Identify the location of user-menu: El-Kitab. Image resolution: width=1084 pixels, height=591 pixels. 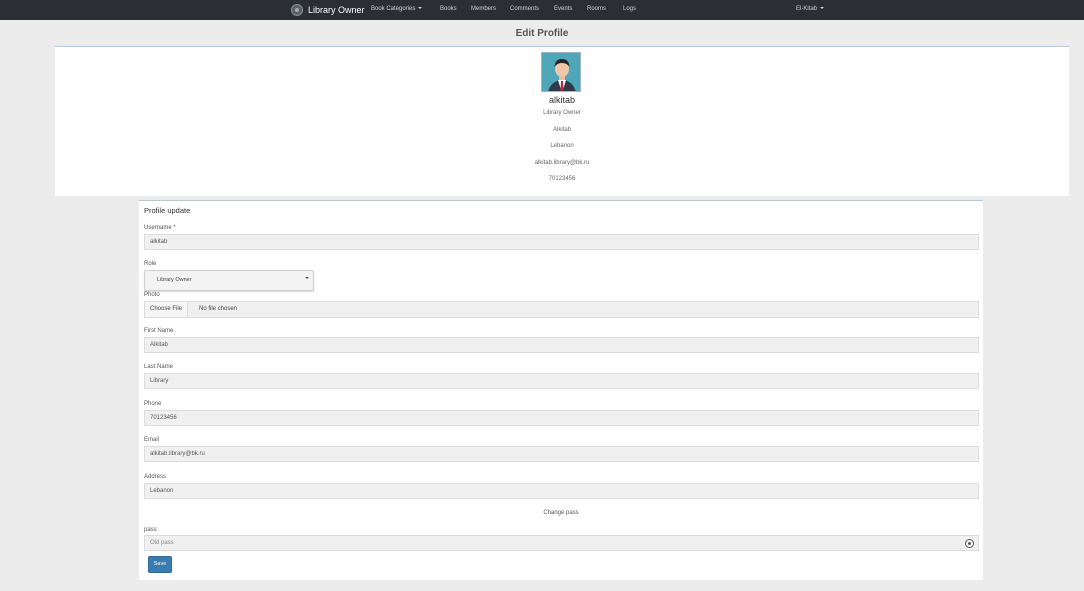
(810, 9).